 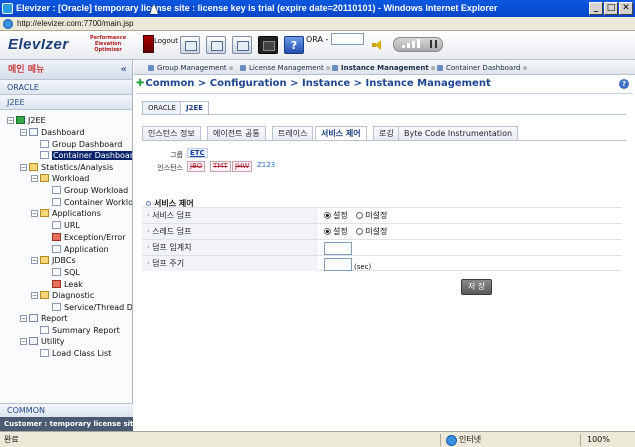 I want to click on tree-item-jdbcs: JDBCs, so click(x=58, y=260).